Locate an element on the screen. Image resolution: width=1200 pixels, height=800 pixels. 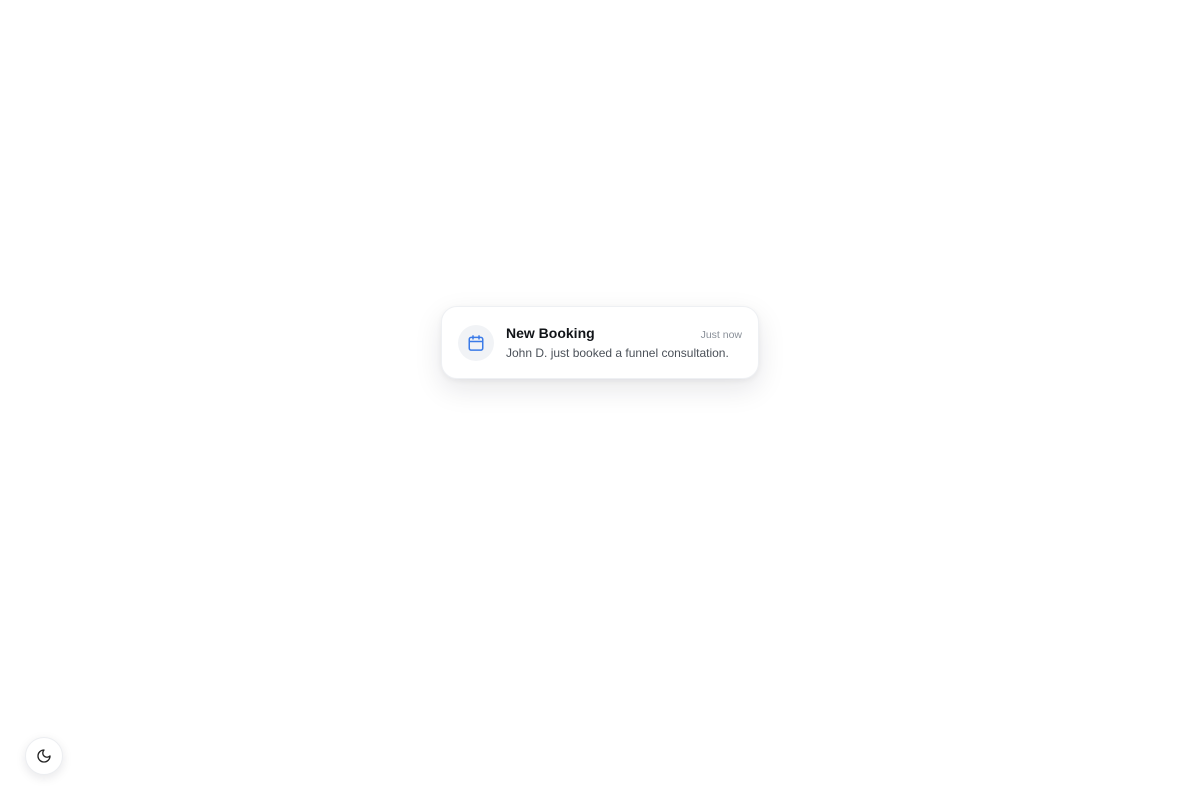
notification-time: Just now is located at coordinates (721, 335).